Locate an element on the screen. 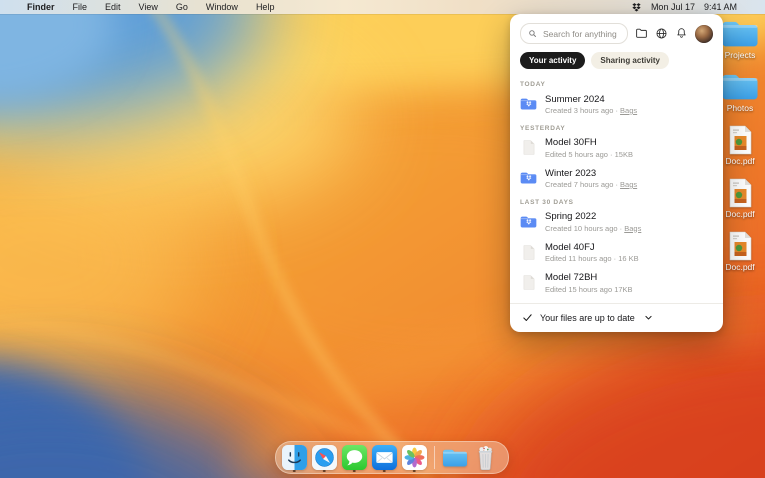 This screenshot has width=765, height=478. bell-icon is located at coordinates (681, 33).